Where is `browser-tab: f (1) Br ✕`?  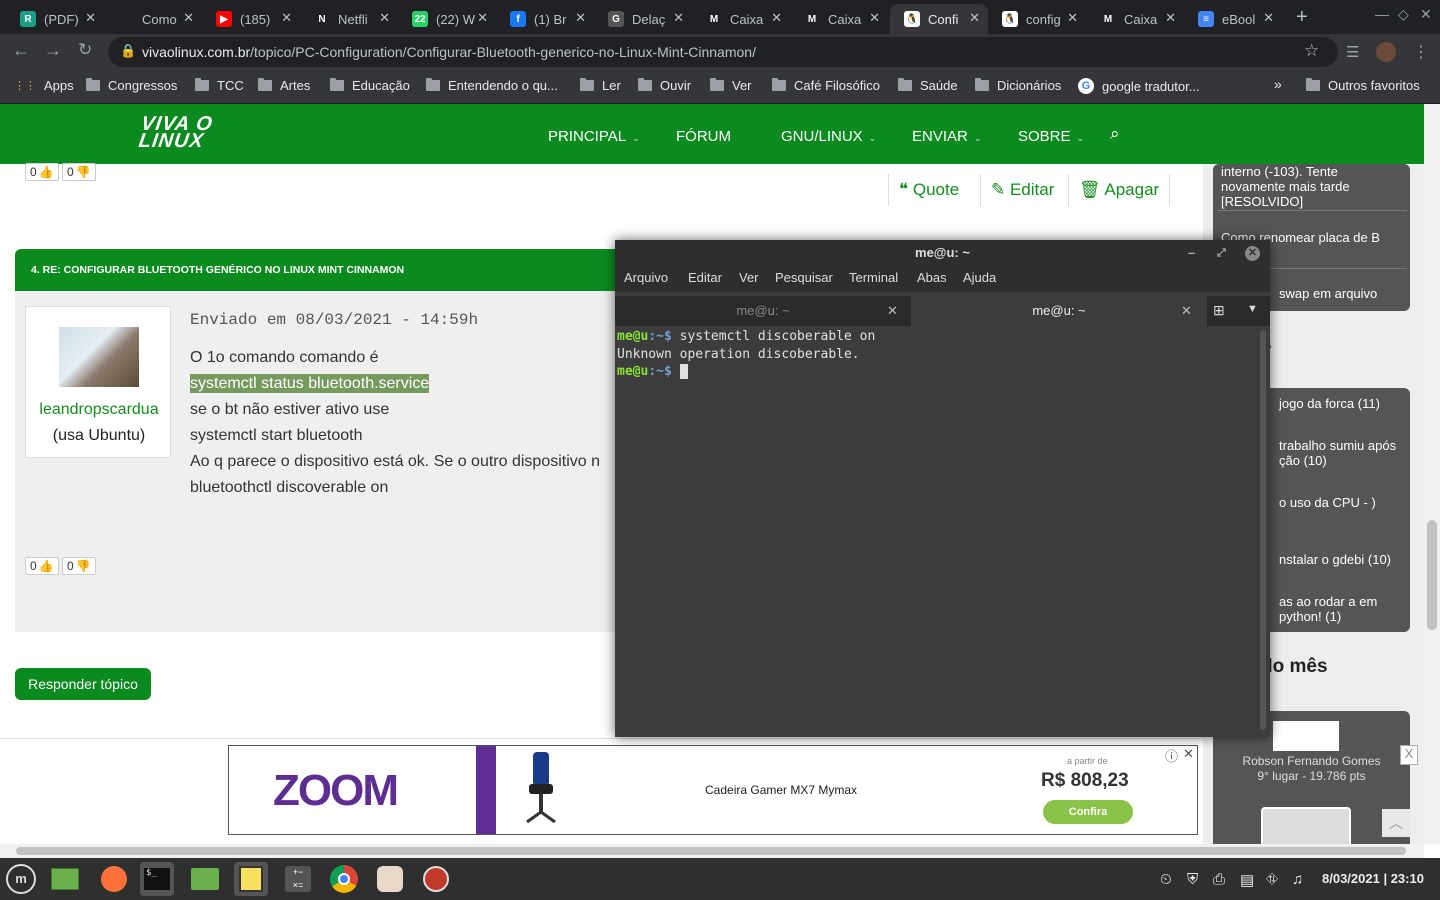
browser-tab: f (1) Br ✕ is located at coordinates (545, 19).